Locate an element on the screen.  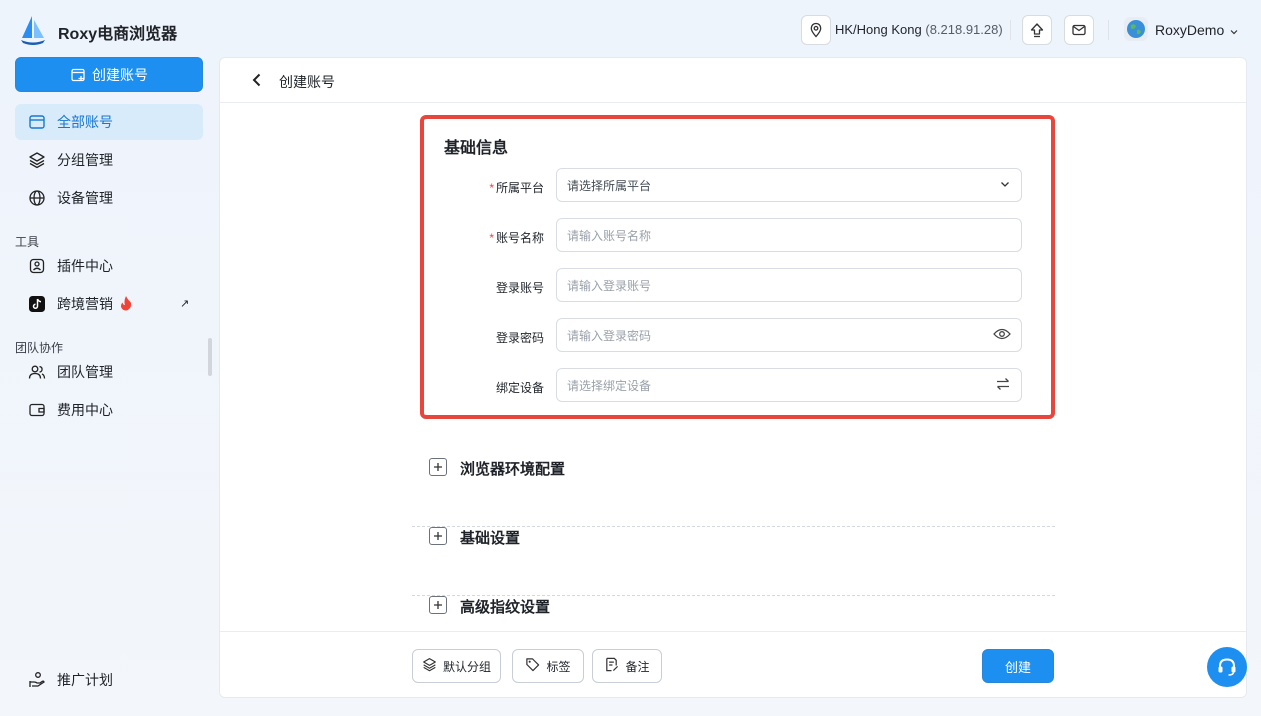
hot-fire-icon is located at coordinates (126, 304).